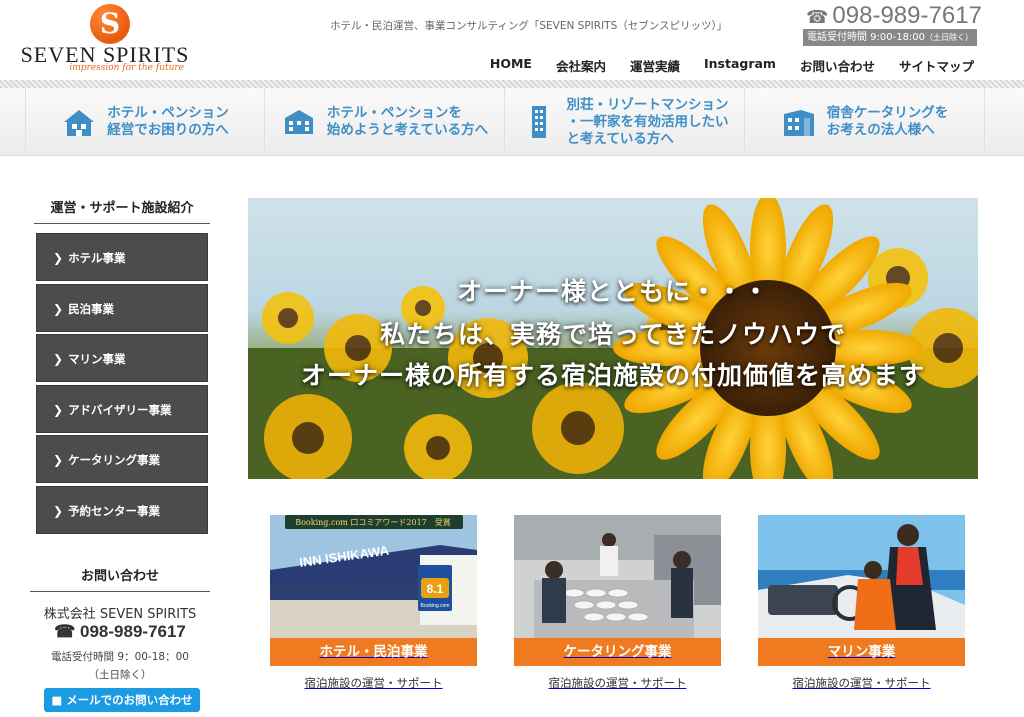  What do you see at coordinates (894, 16) in the screenshot?
I see `header-phone: ☎ 098-989-7617` at bounding box center [894, 16].